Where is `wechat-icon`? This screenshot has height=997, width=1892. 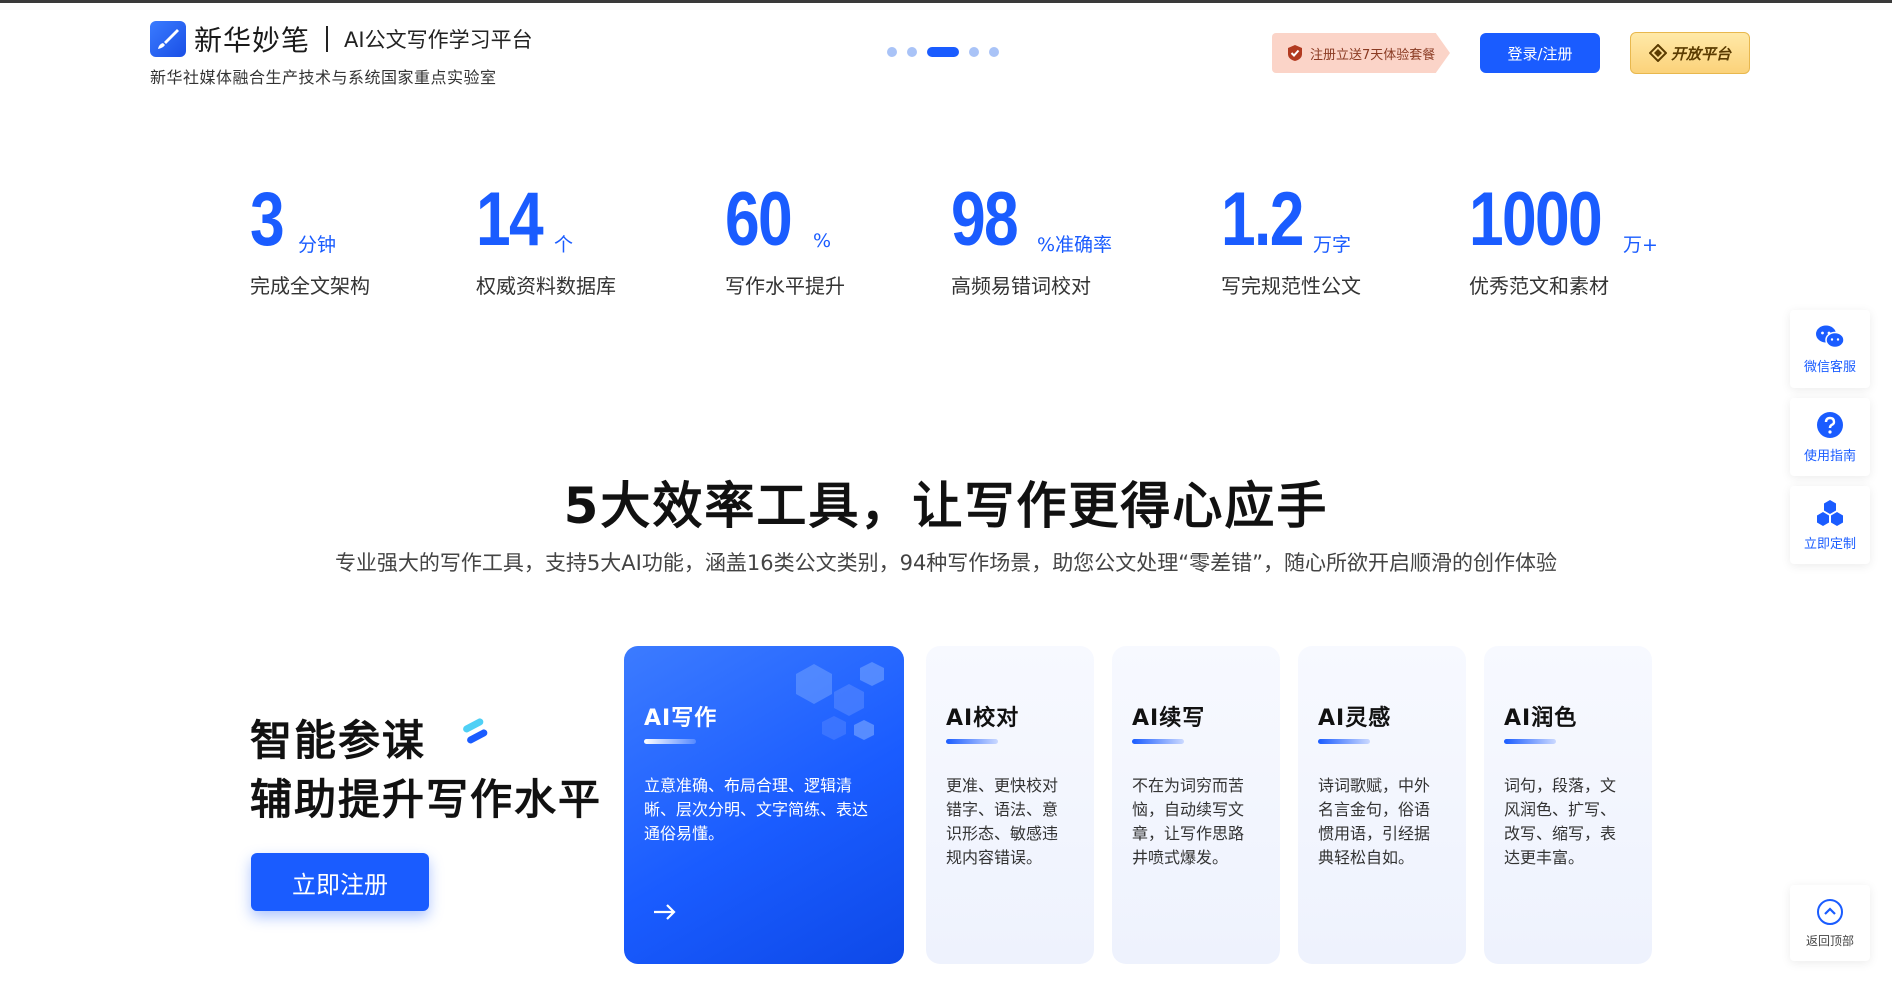
wechat-icon is located at coordinates (1830, 336).